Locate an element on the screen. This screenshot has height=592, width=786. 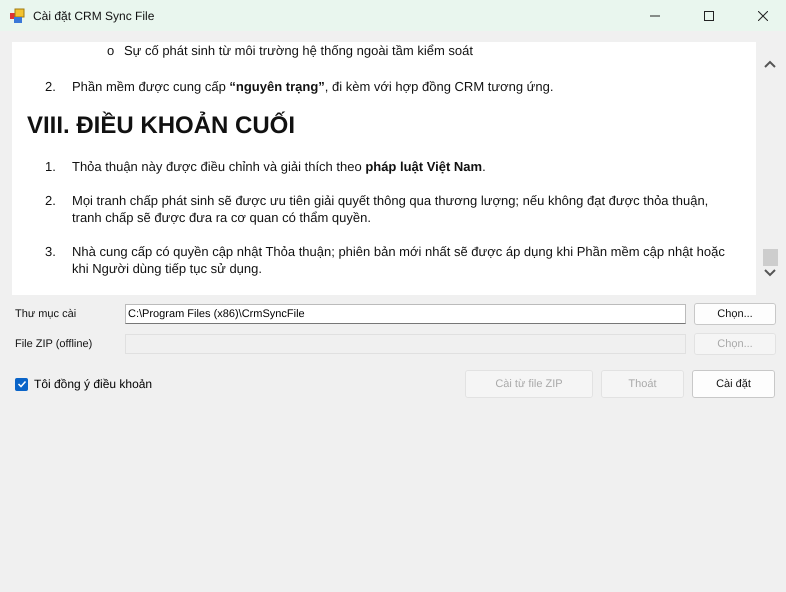
close-icon is located at coordinates (763, 15).